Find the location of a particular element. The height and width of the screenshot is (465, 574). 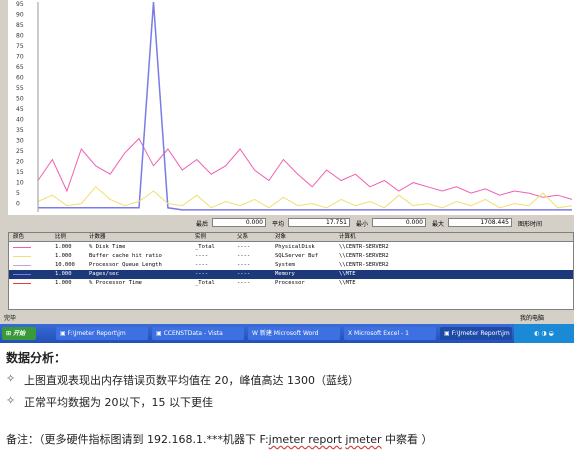

status-zone: 我的电脑 is located at coordinates (532, 318).